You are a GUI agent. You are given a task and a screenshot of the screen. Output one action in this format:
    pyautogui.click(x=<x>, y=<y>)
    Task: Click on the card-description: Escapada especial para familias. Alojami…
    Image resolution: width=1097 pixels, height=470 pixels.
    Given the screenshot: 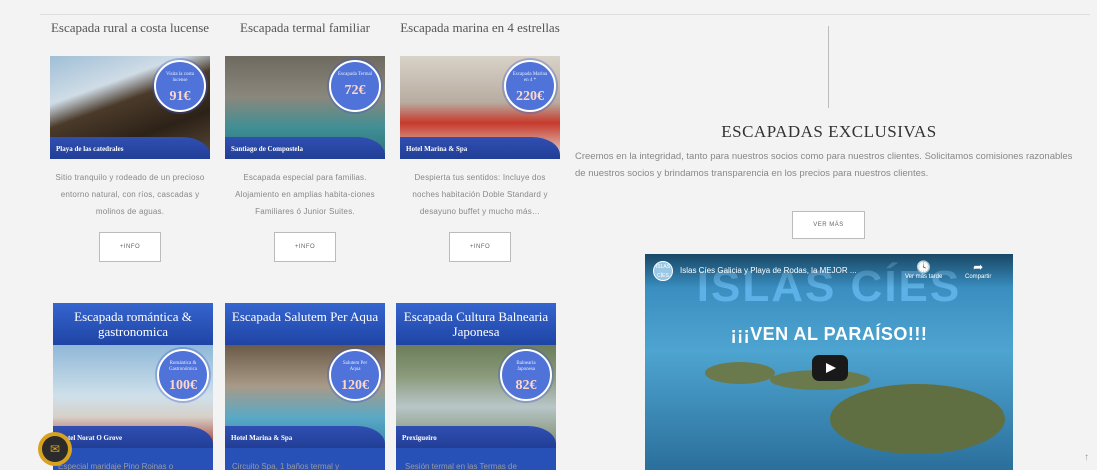 What is the action you would take?
    pyautogui.click(x=305, y=194)
    